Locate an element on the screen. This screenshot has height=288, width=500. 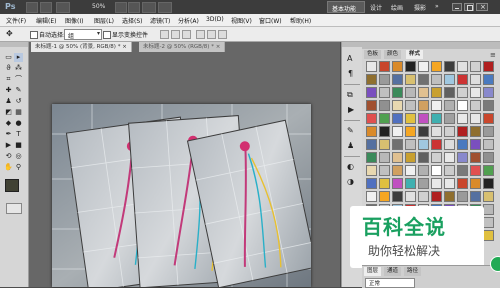
menu-help: 帮助(H) is located at coordinates (300, 20).